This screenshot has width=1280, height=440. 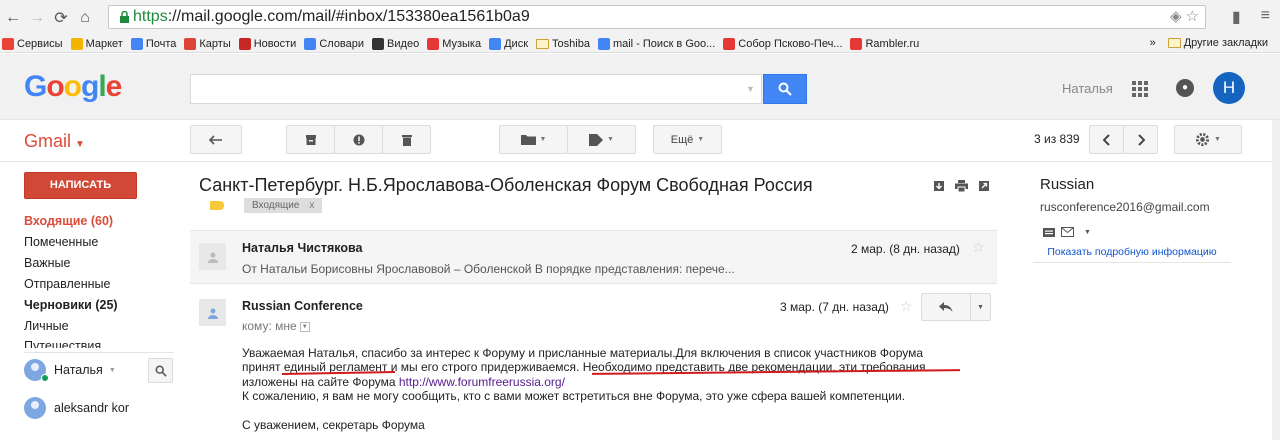 I want to click on lock-icon, so click(x=124, y=17).